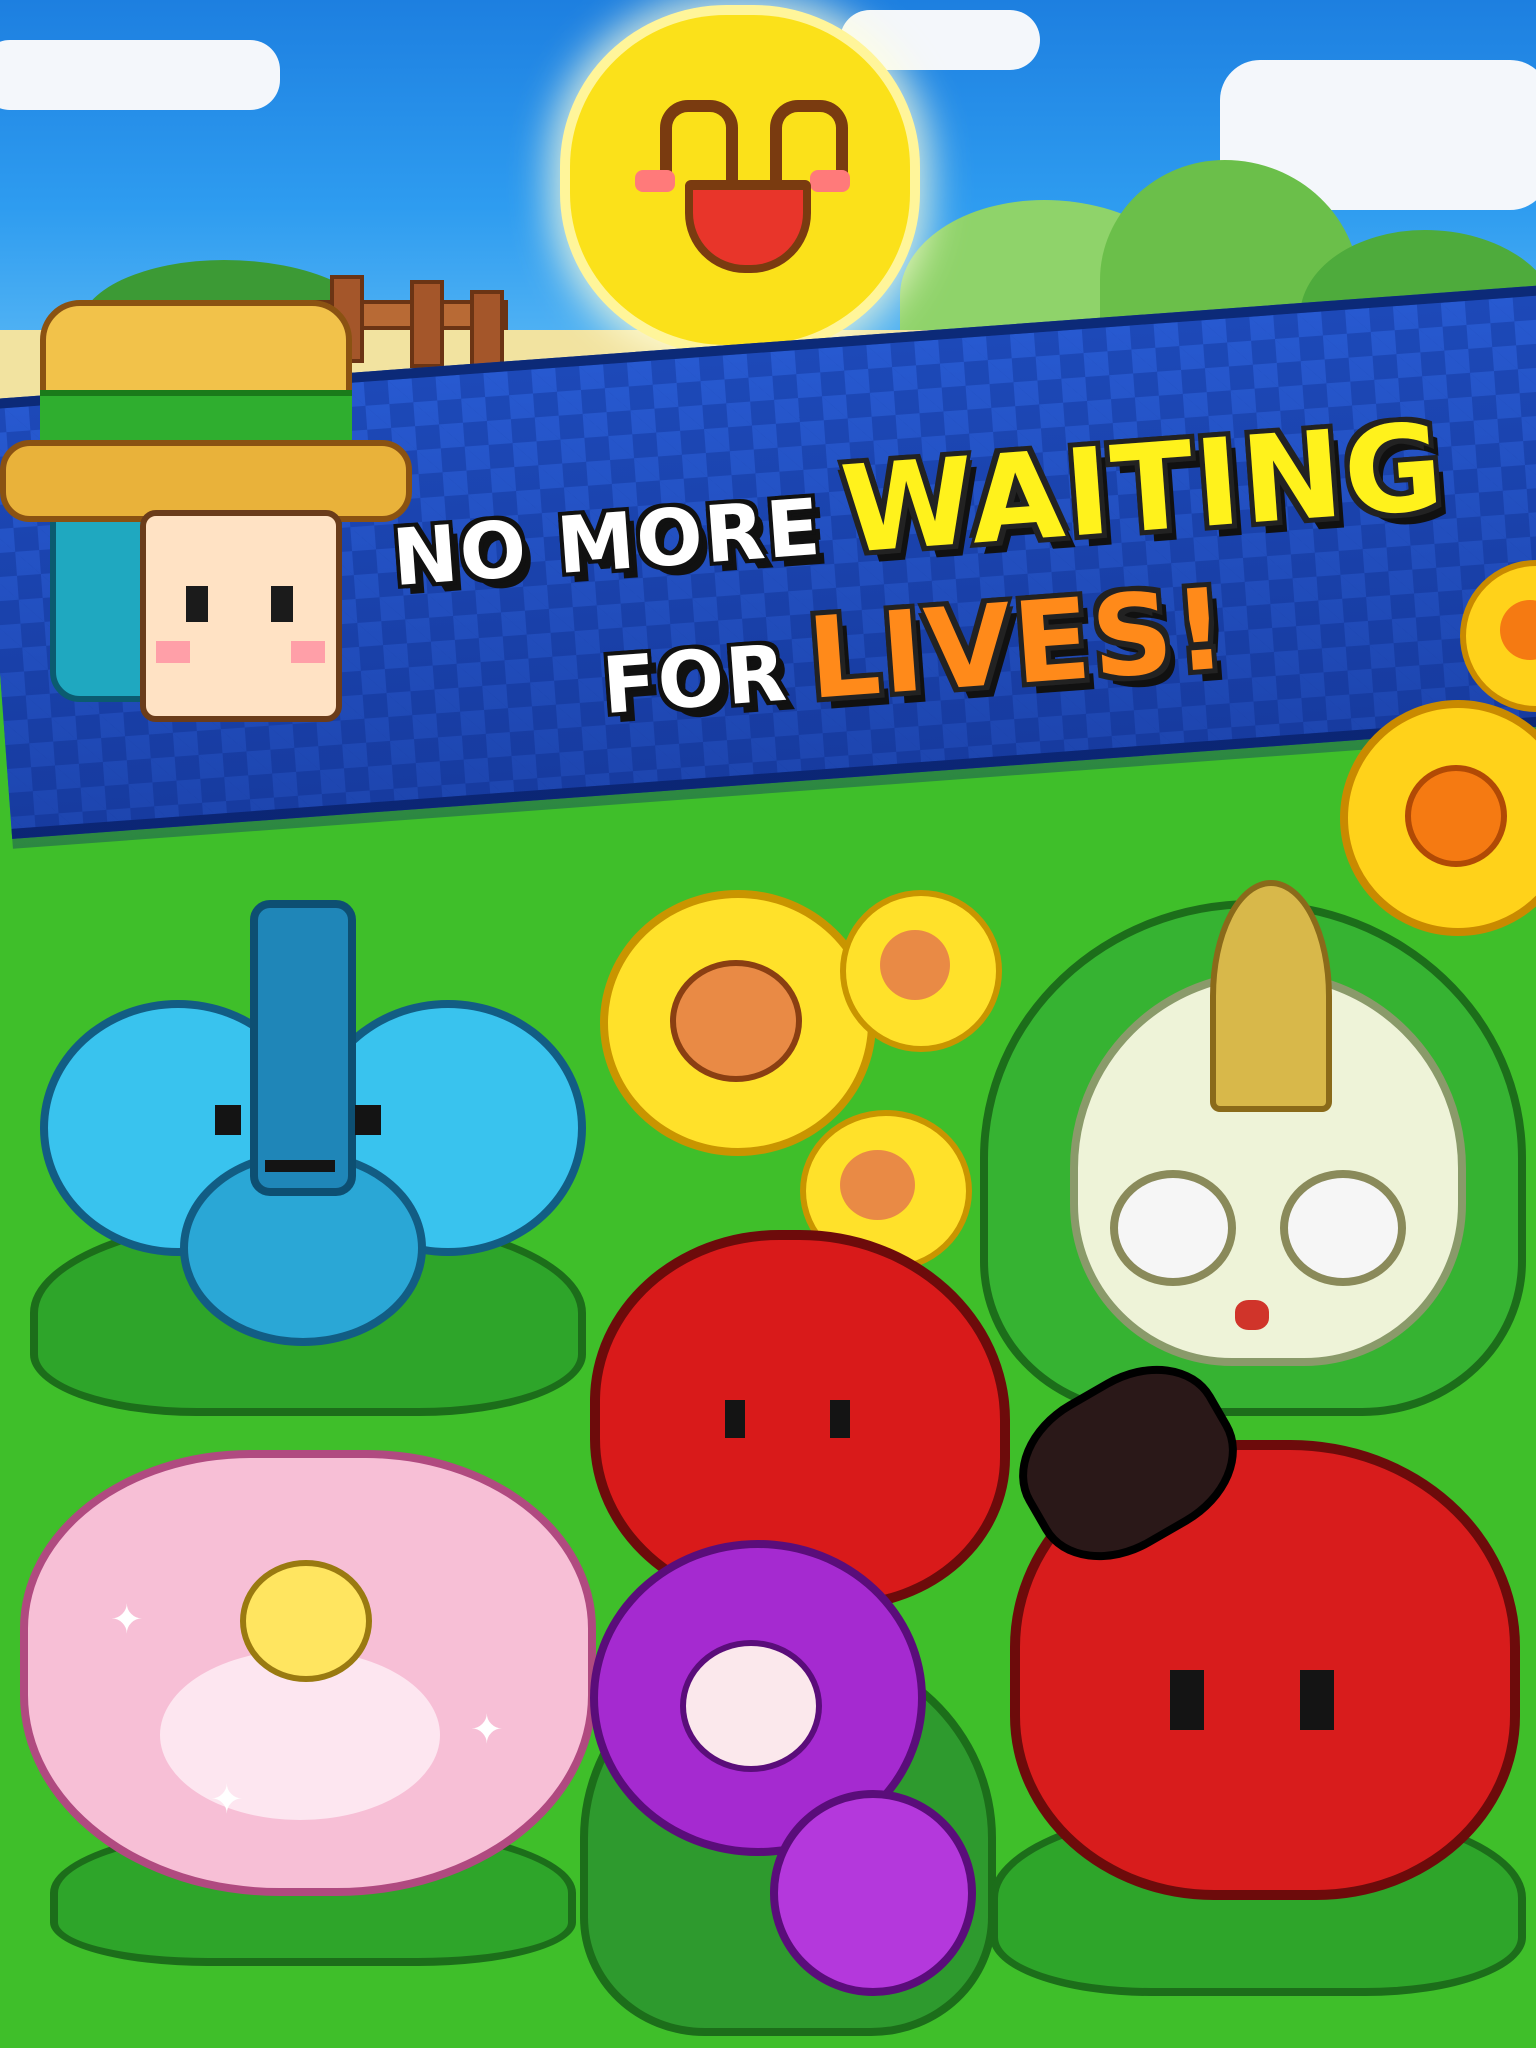 This screenshot has height=2048, width=1536. I want to click on sun-mouth, so click(748, 226).